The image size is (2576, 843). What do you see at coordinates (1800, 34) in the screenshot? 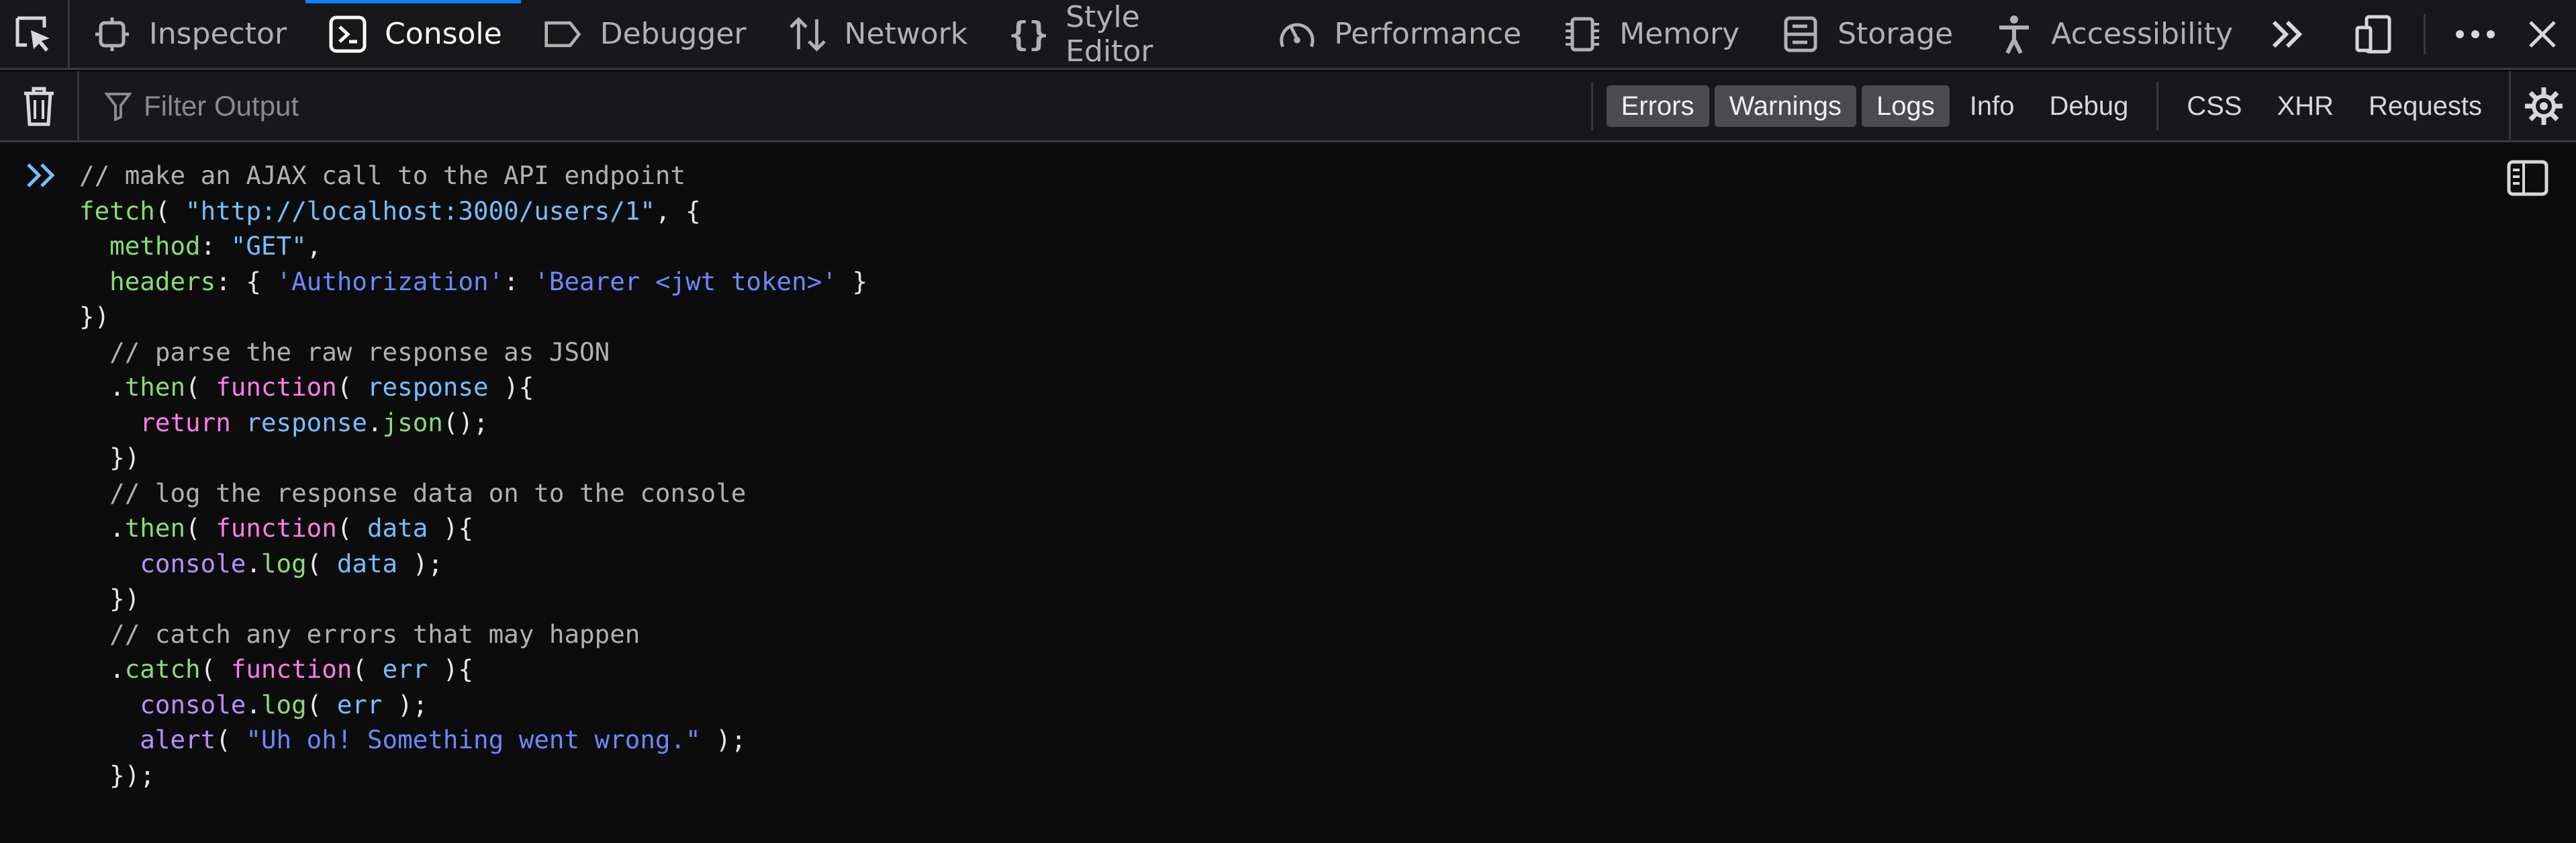
I see `storage-icon` at bounding box center [1800, 34].